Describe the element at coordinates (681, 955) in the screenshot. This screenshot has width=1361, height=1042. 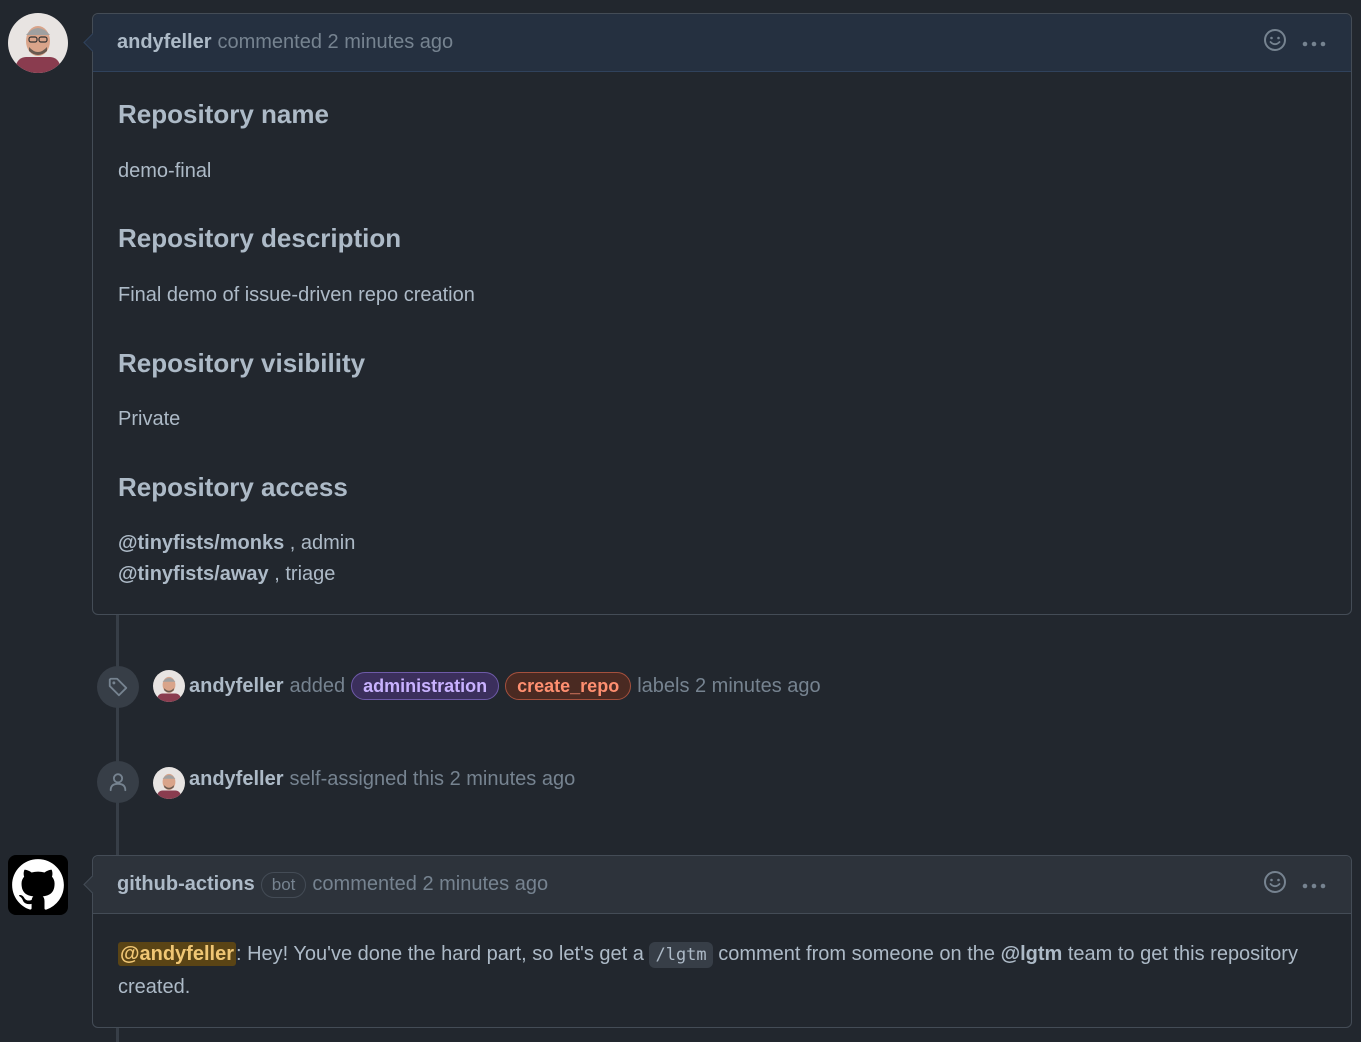
I see `inline-code: /lgtm` at that location.